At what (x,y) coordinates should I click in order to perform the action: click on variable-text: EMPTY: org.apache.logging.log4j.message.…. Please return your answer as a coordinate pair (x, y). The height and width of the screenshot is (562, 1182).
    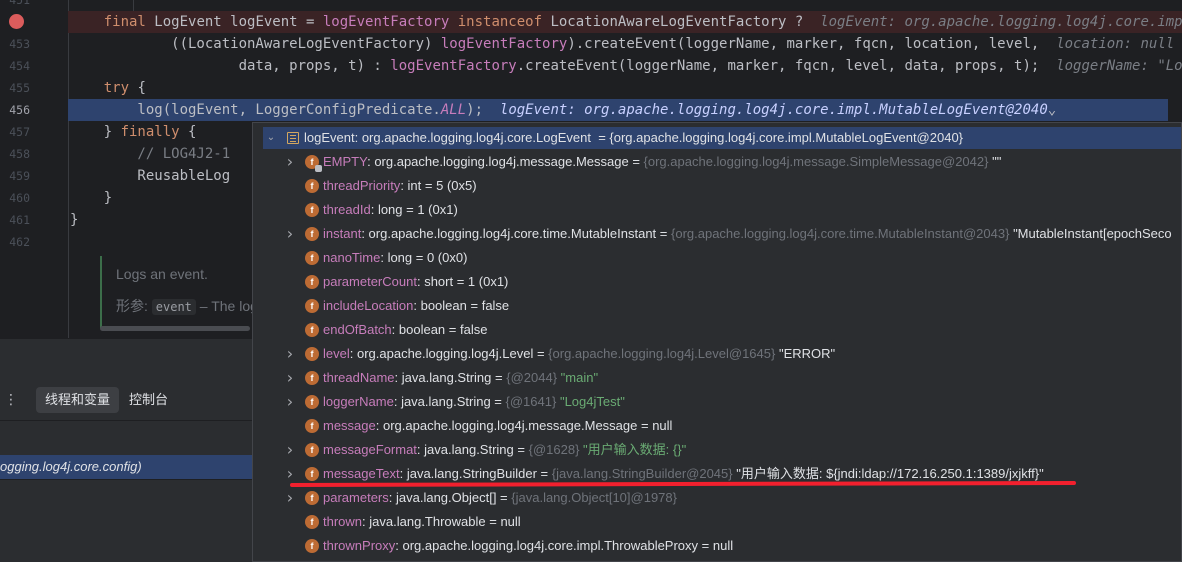
    Looking at the image, I should click on (662, 162).